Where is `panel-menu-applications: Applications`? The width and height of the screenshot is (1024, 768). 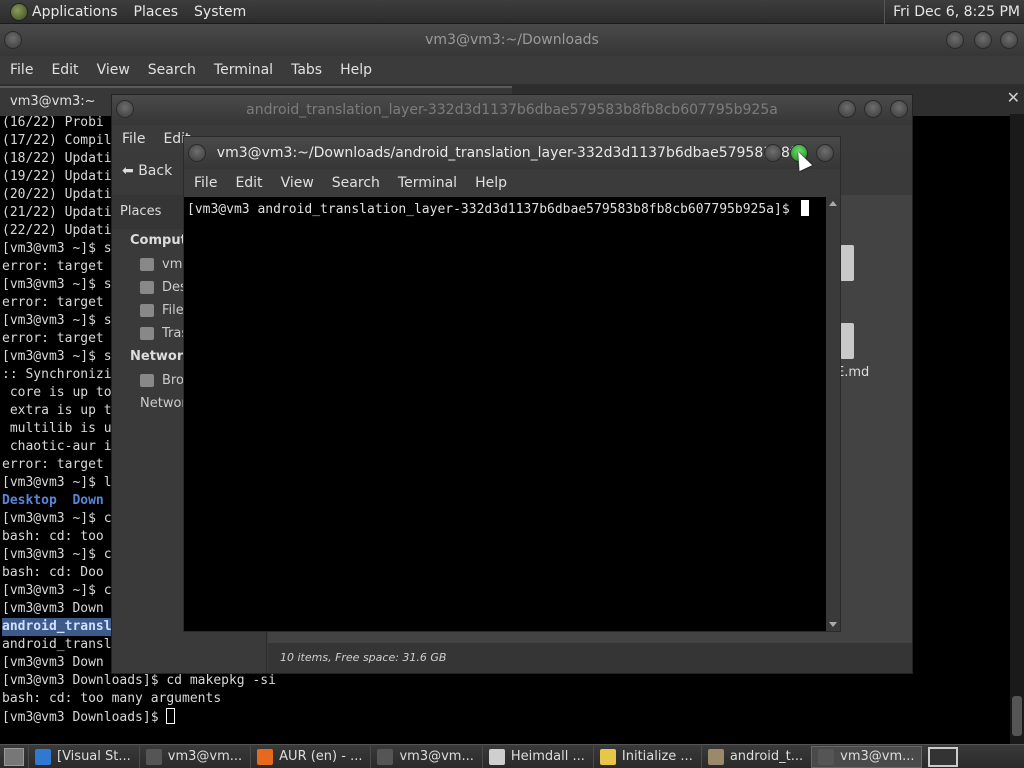 panel-menu-applications: Applications is located at coordinates (75, 12).